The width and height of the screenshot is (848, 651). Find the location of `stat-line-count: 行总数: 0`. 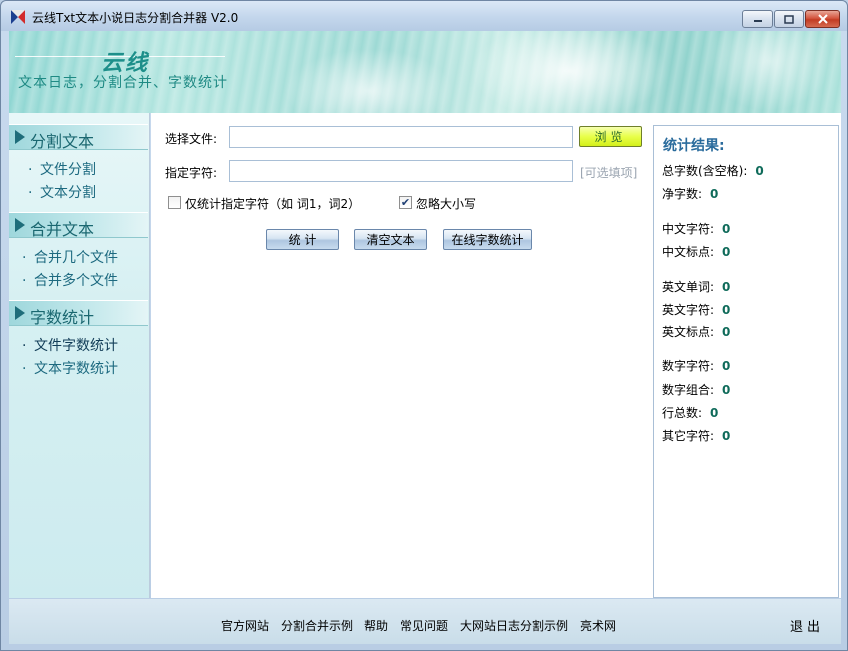

stat-line-count: 行总数: 0 is located at coordinates (690, 413).